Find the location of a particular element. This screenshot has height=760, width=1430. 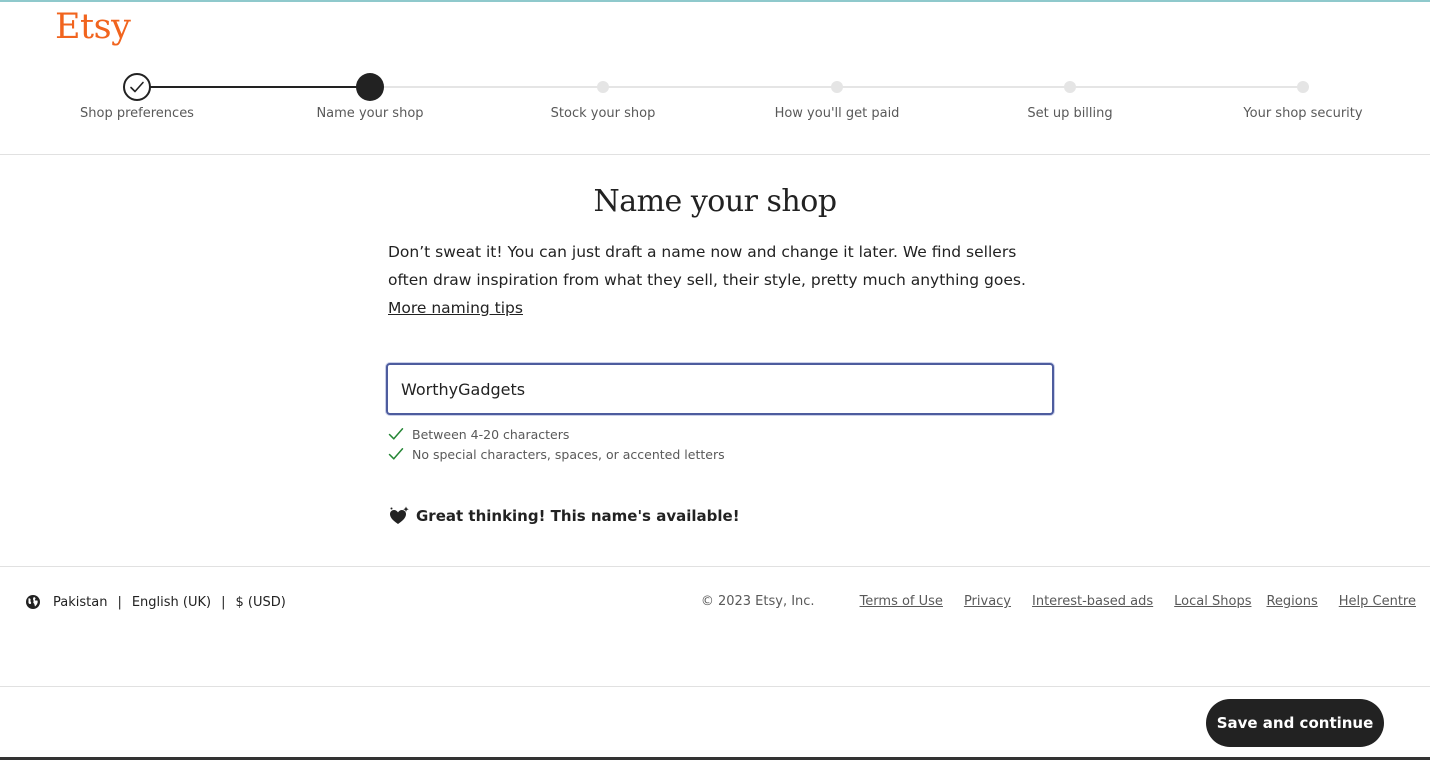

privacy-link: Privacy is located at coordinates (987, 601).